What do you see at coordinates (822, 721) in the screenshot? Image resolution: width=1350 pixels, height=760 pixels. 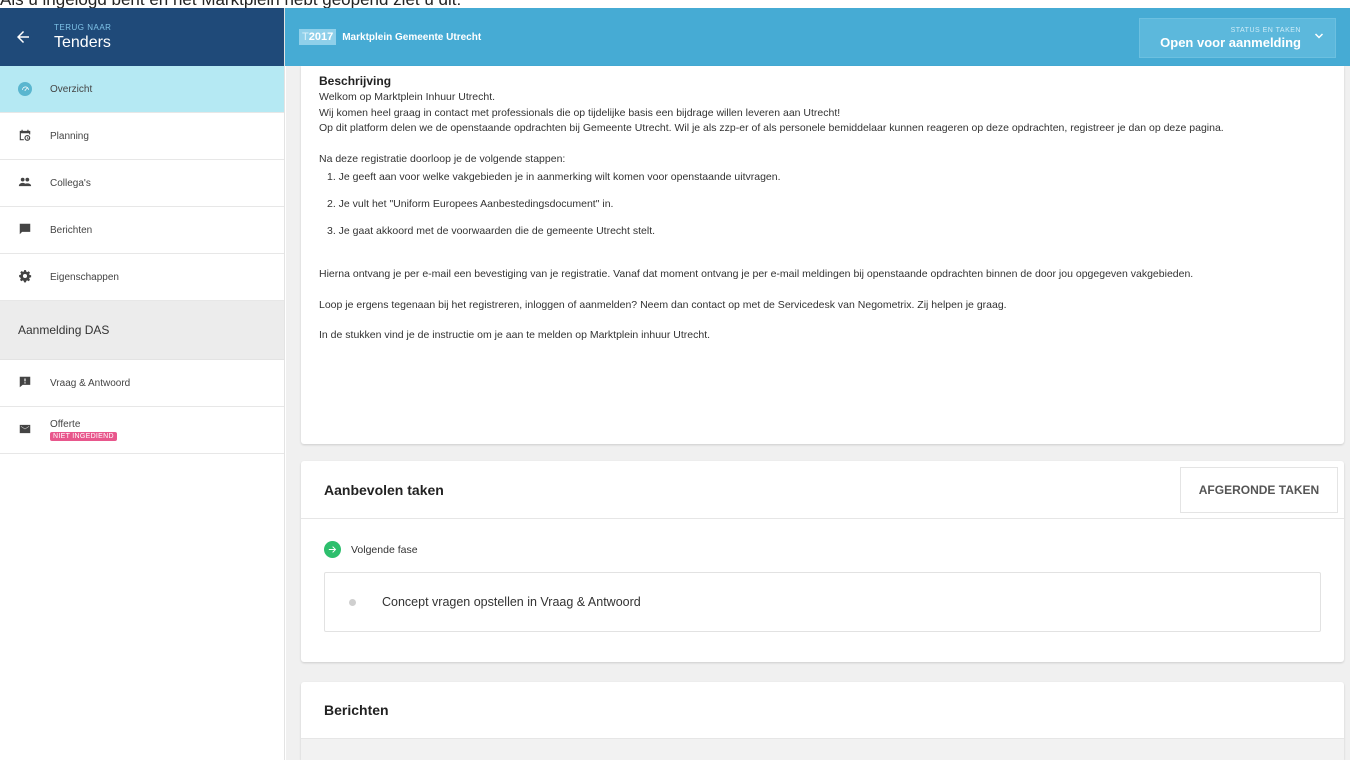 I see `messages-card: Berichten` at bounding box center [822, 721].